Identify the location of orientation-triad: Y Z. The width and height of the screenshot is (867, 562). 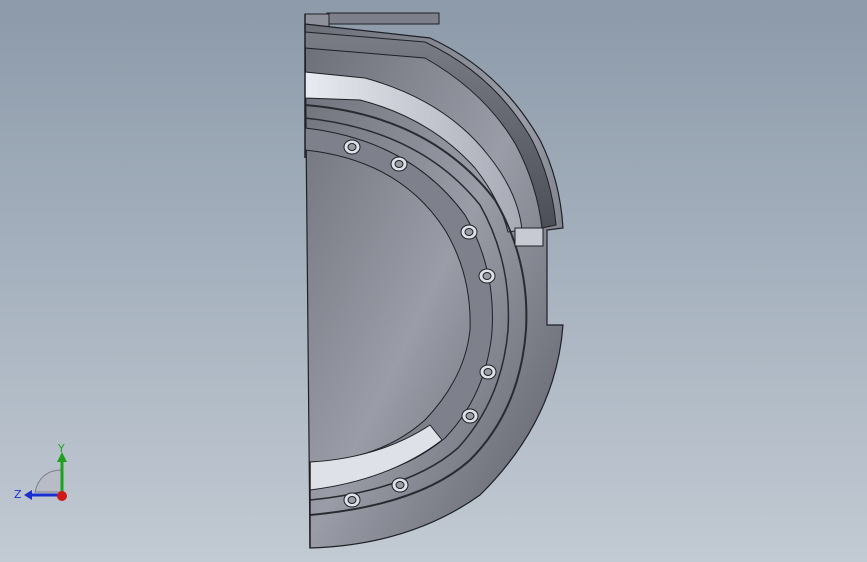
(45, 475).